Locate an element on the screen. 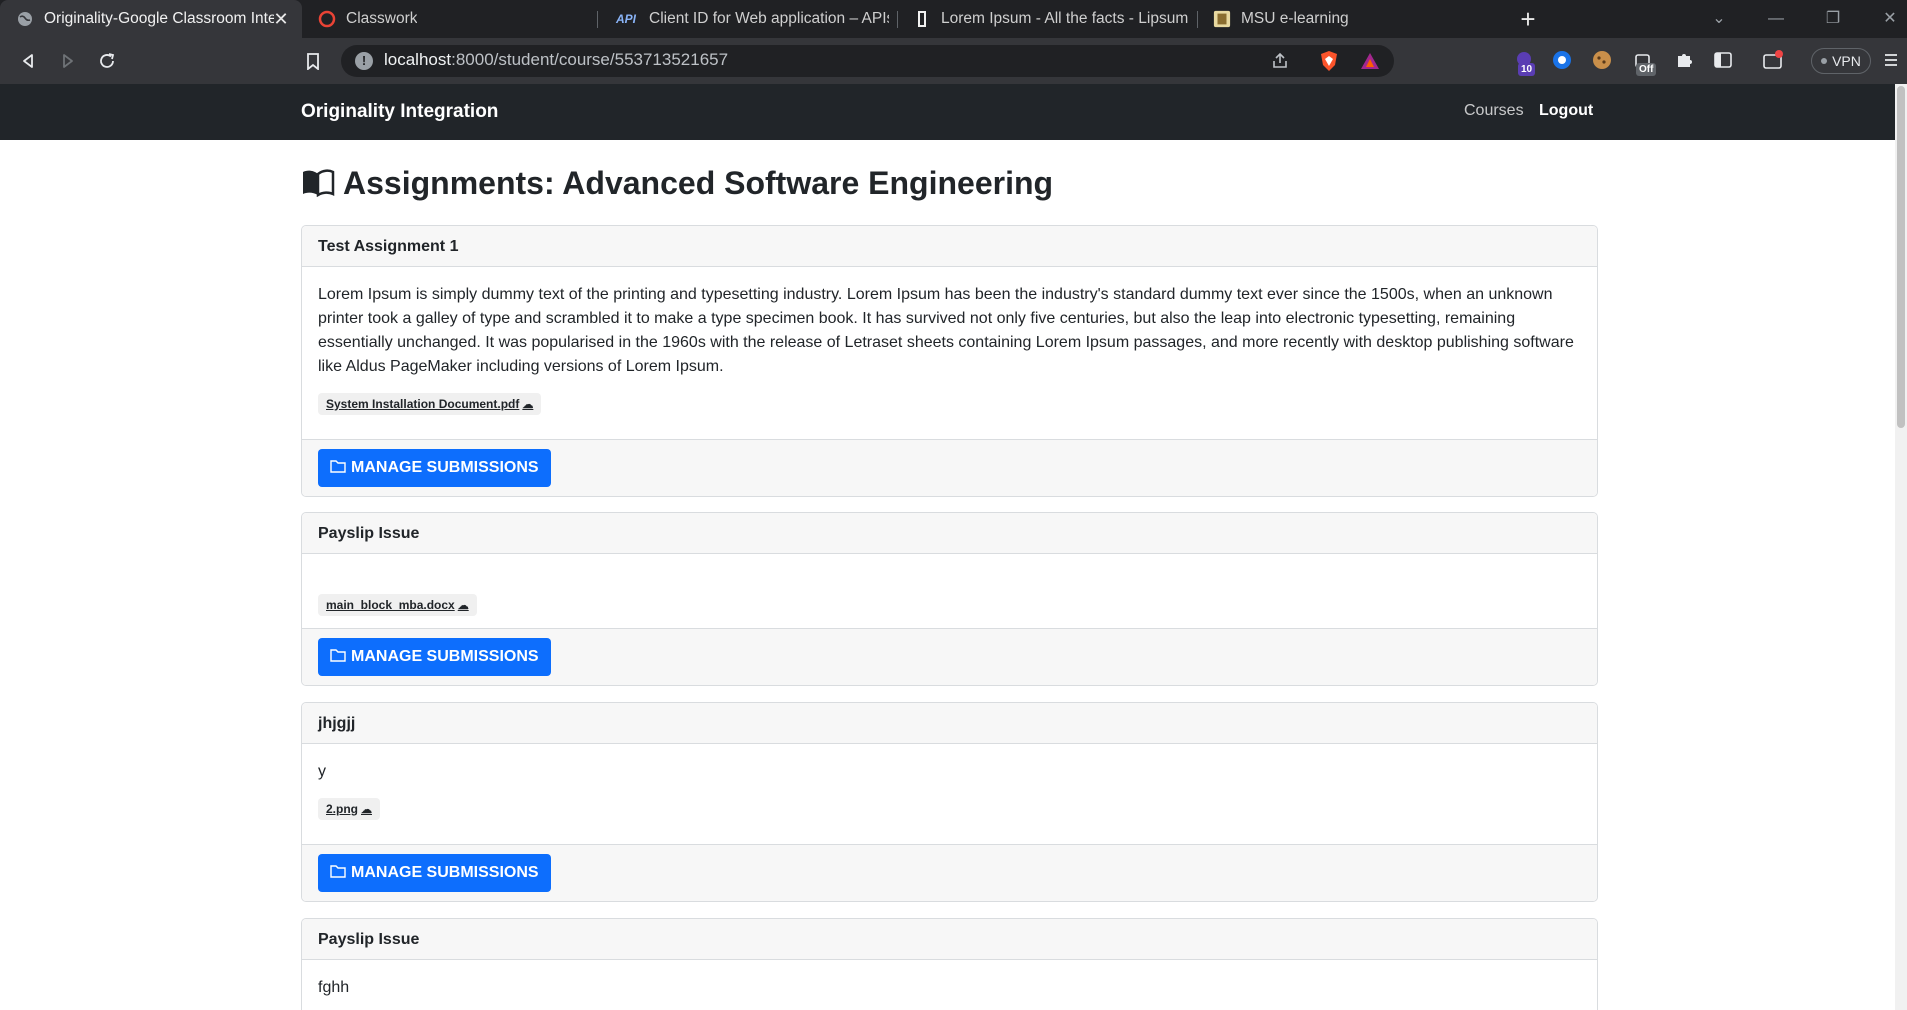  navbar-brand: Originality Integration is located at coordinates (399, 112).